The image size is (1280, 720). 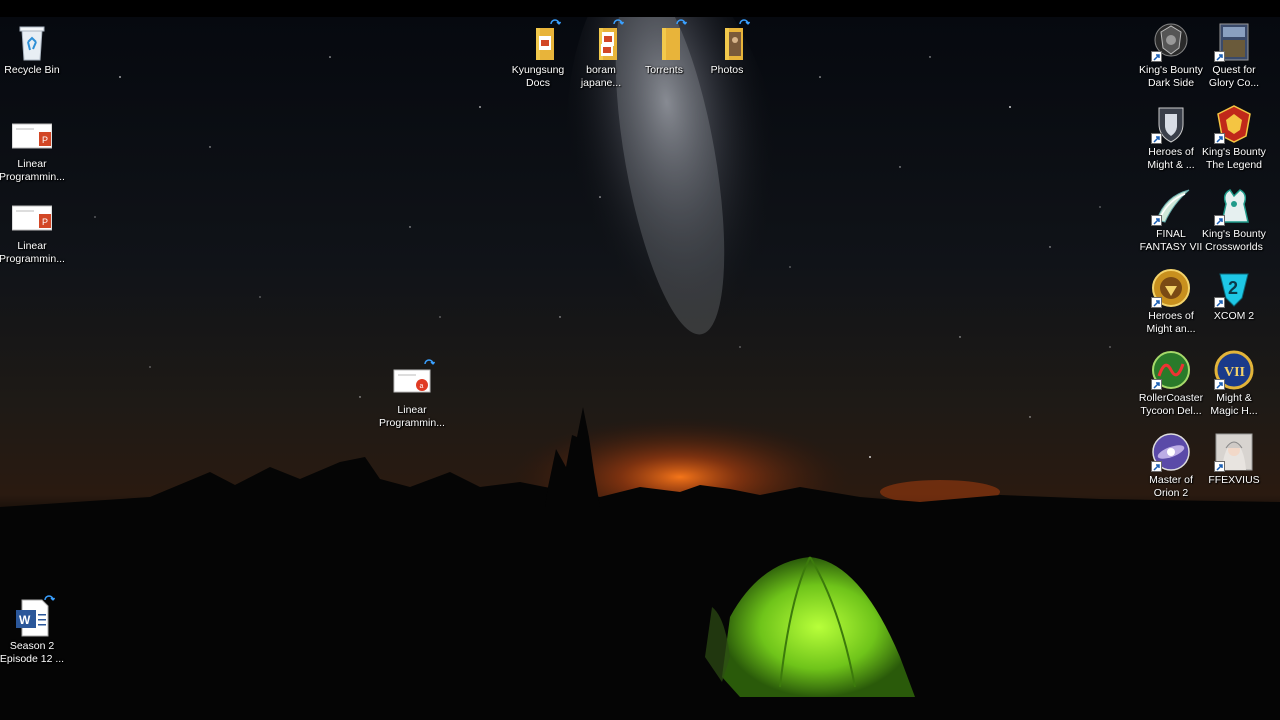 I want to click on desktop-icon-label: FFEXVIUS, so click(x=1234, y=480).